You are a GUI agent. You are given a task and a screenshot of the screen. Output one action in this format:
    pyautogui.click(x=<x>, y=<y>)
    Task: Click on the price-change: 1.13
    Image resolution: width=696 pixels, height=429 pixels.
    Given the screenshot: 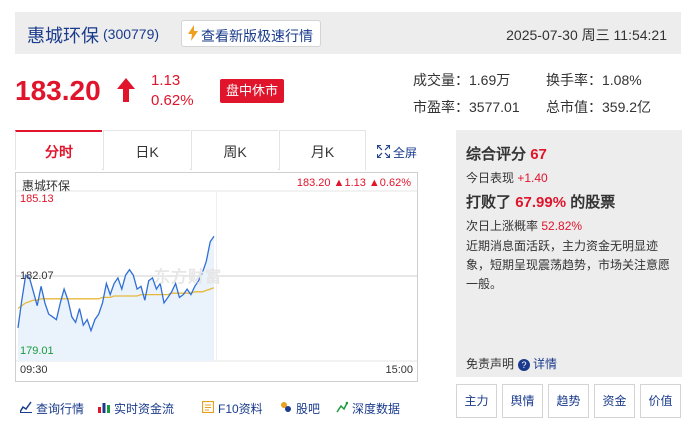 What is the action you would take?
    pyautogui.click(x=166, y=80)
    